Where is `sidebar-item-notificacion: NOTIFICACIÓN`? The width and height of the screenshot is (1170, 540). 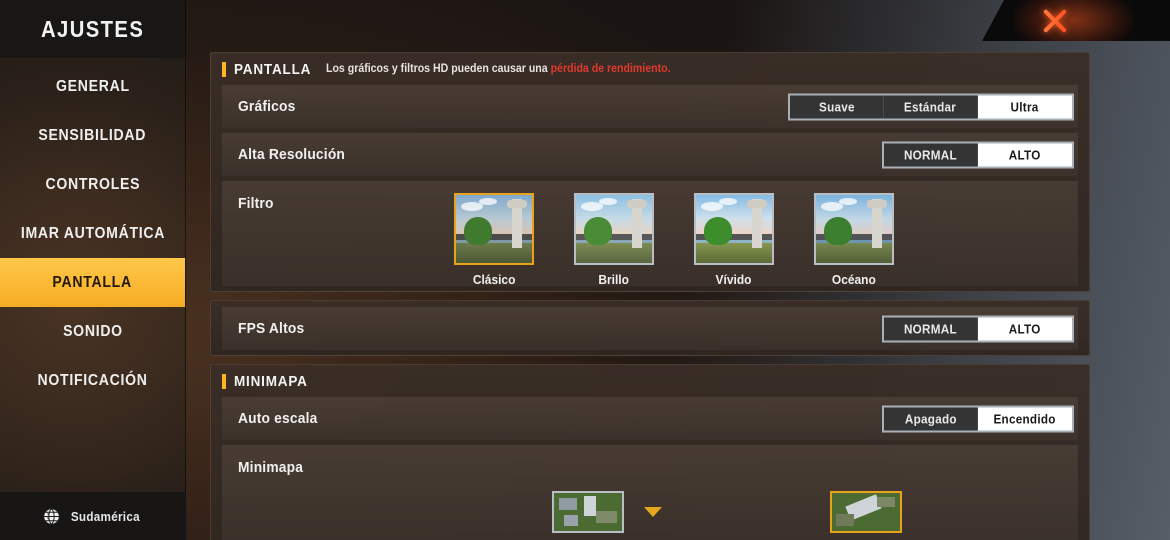 sidebar-item-notificacion: NOTIFICACIÓN is located at coordinates (92, 380).